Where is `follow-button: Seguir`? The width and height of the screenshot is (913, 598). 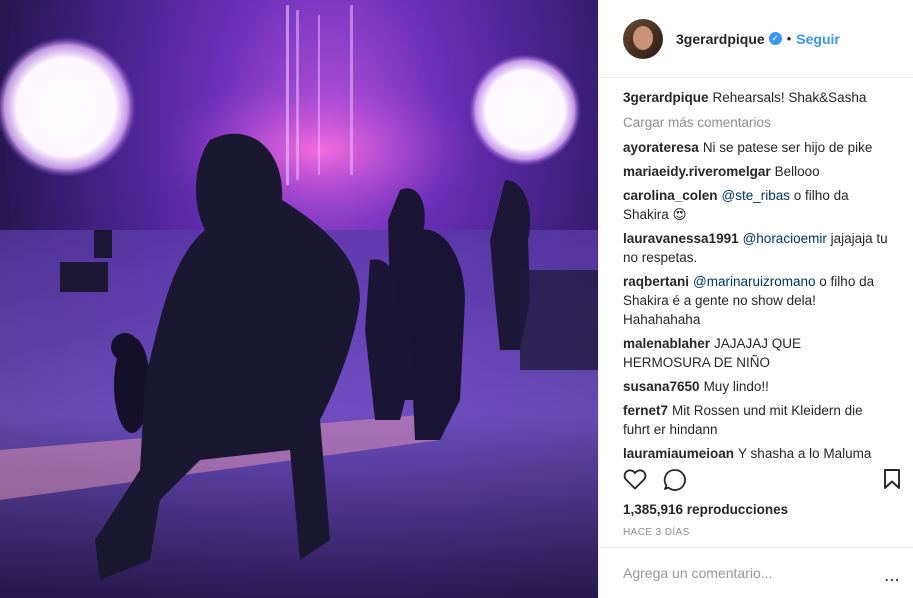
follow-button: Seguir is located at coordinates (818, 39).